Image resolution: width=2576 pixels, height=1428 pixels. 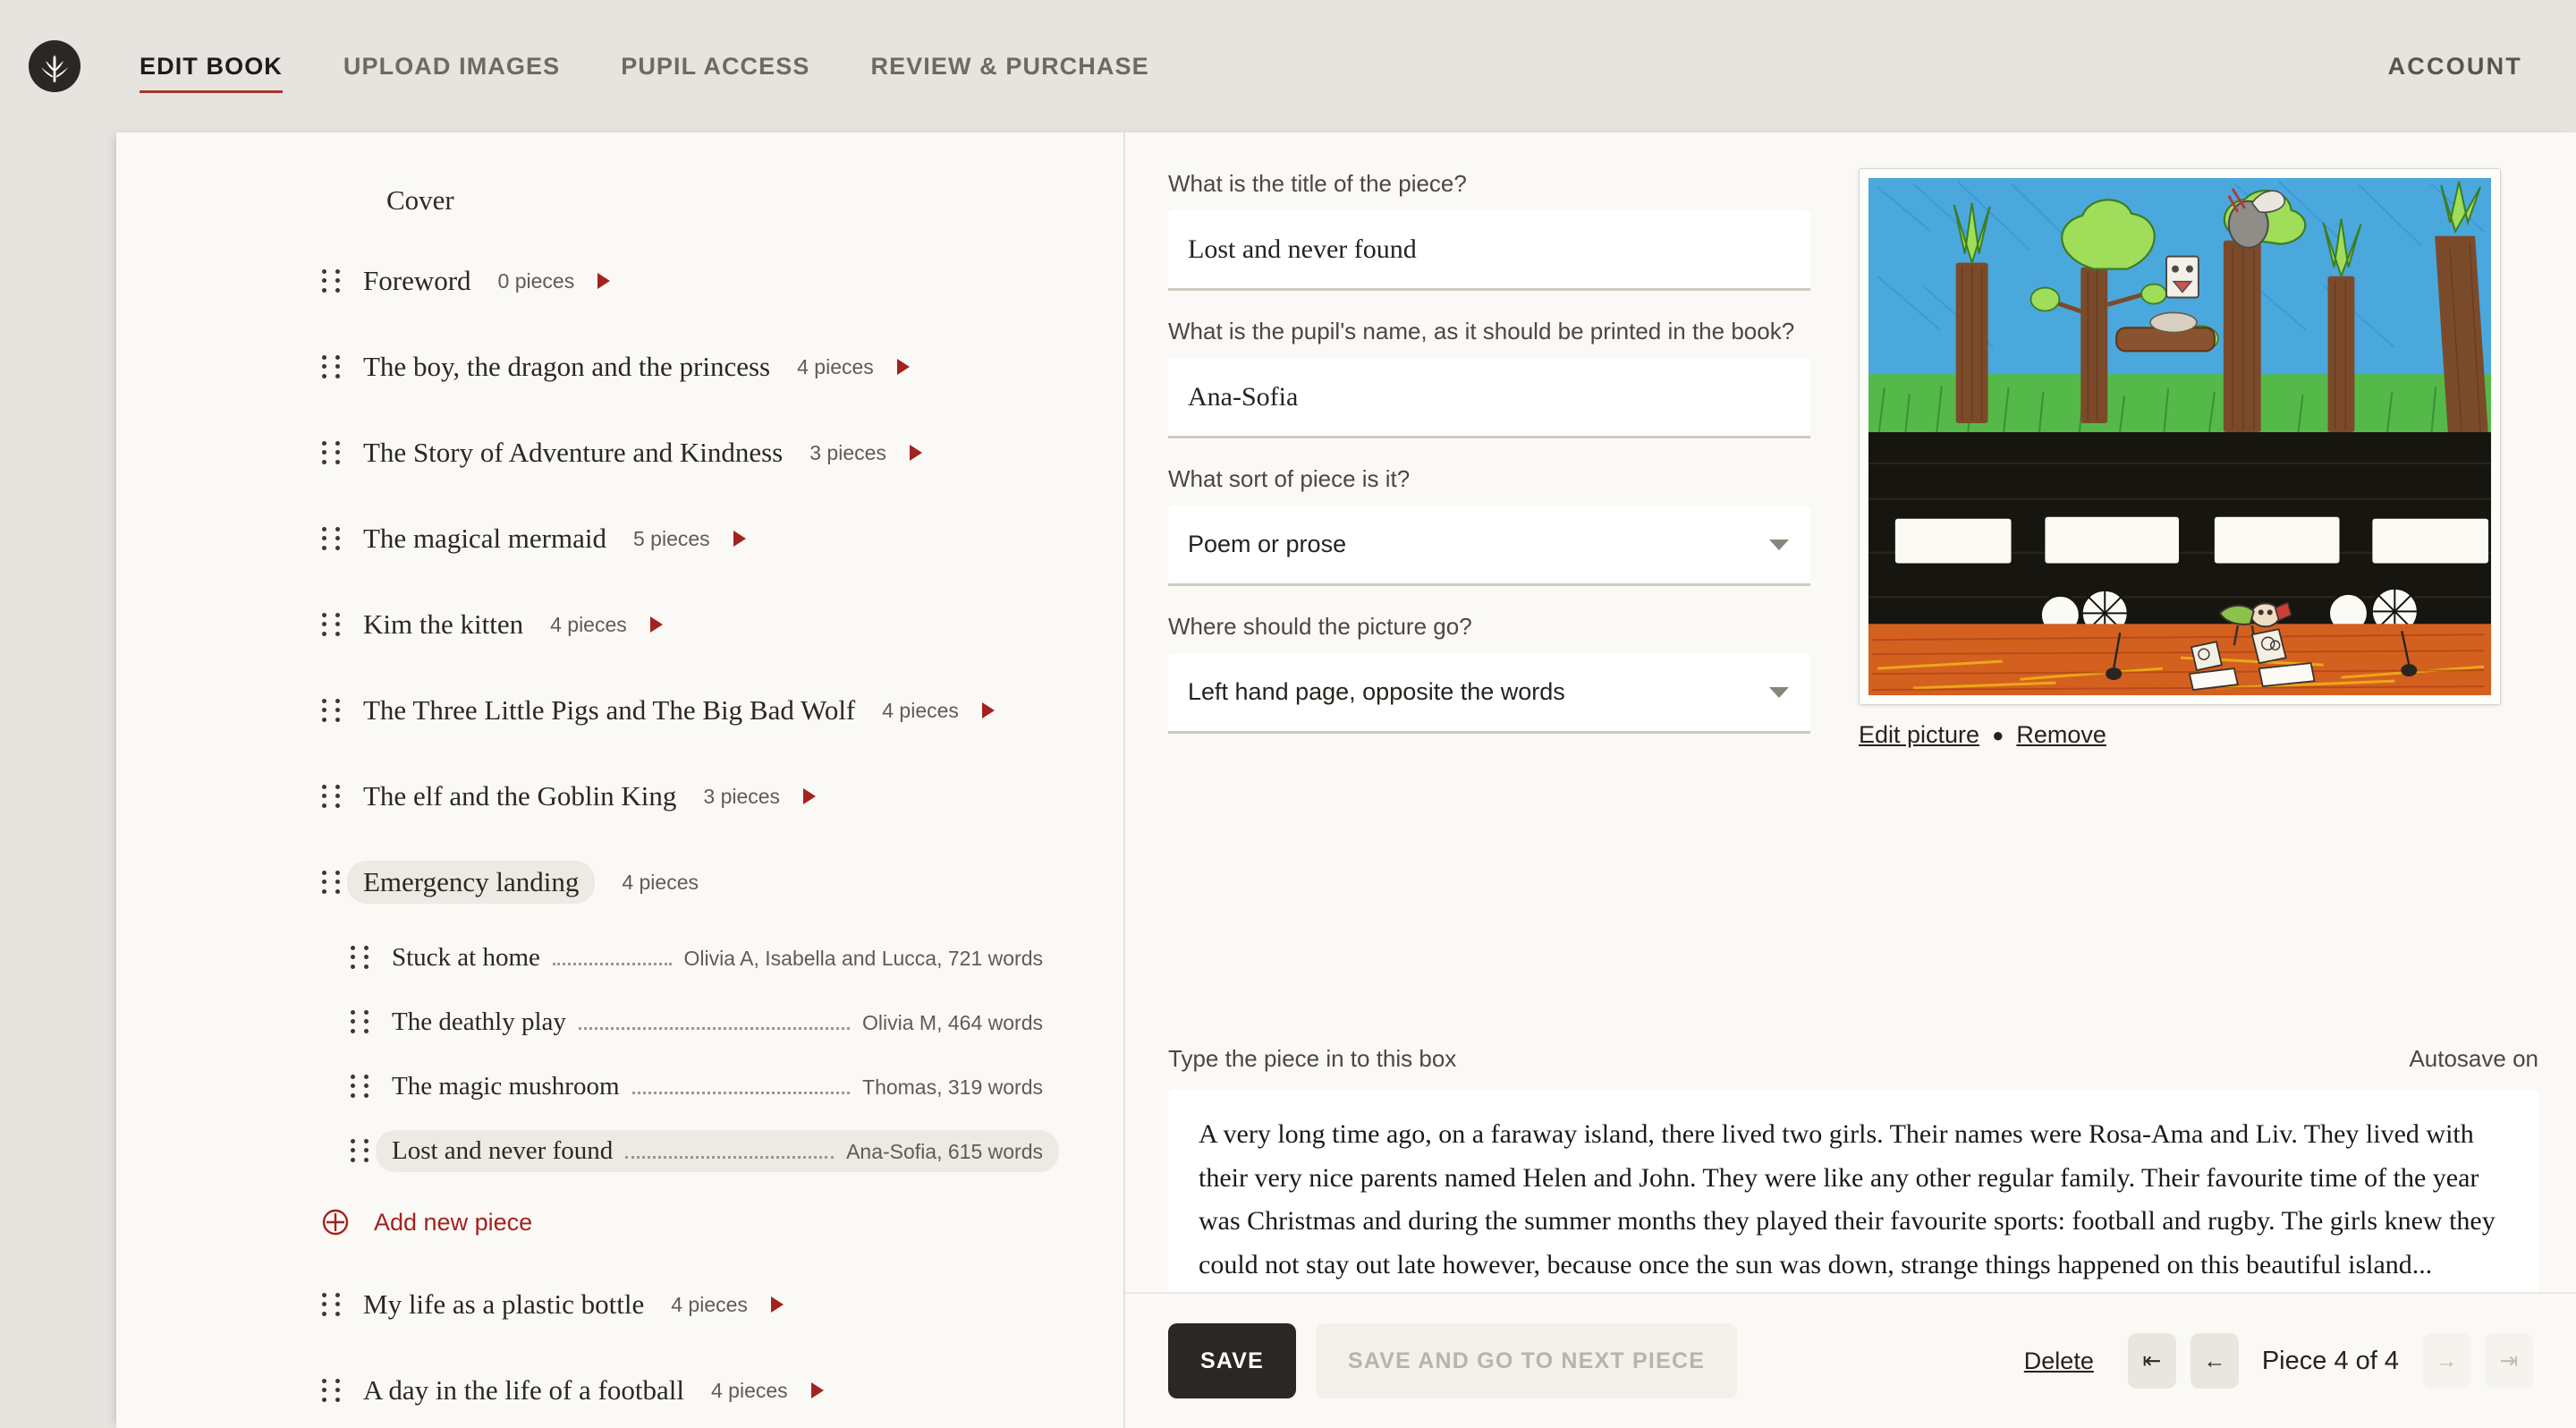 What do you see at coordinates (1317, 183) in the screenshot?
I see `title-field-label: What is the title of the piece?` at bounding box center [1317, 183].